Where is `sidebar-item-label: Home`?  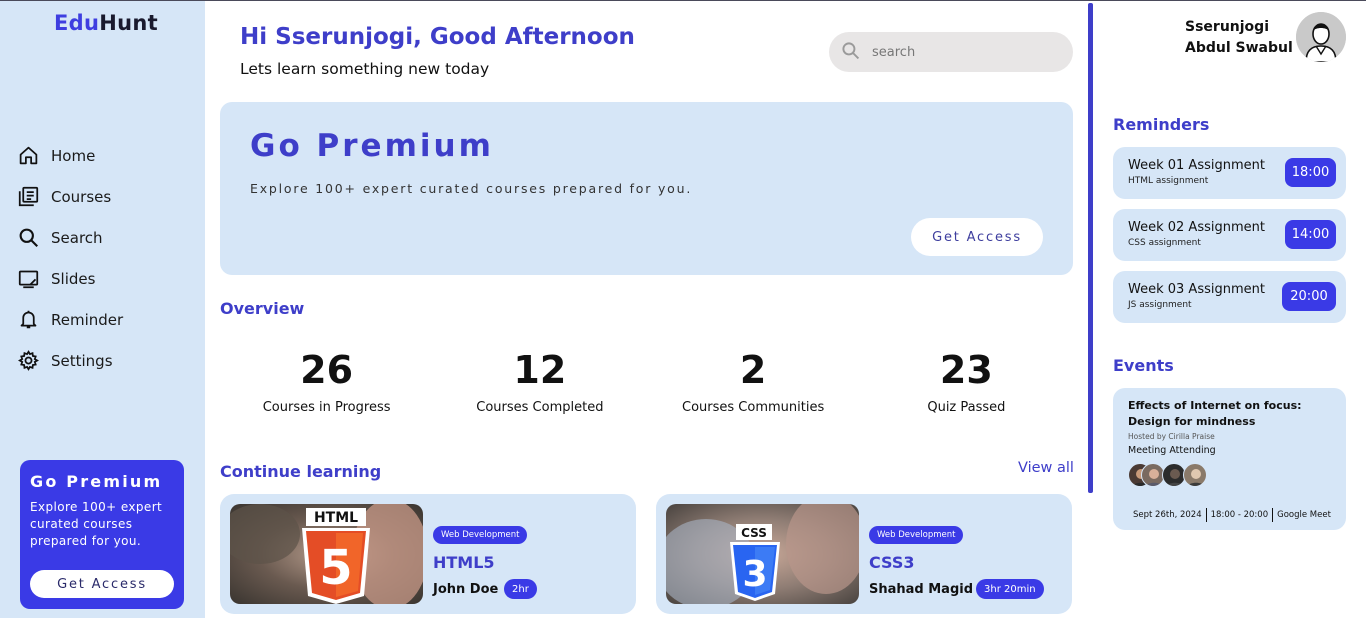
sidebar-item-label: Home is located at coordinates (73, 155).